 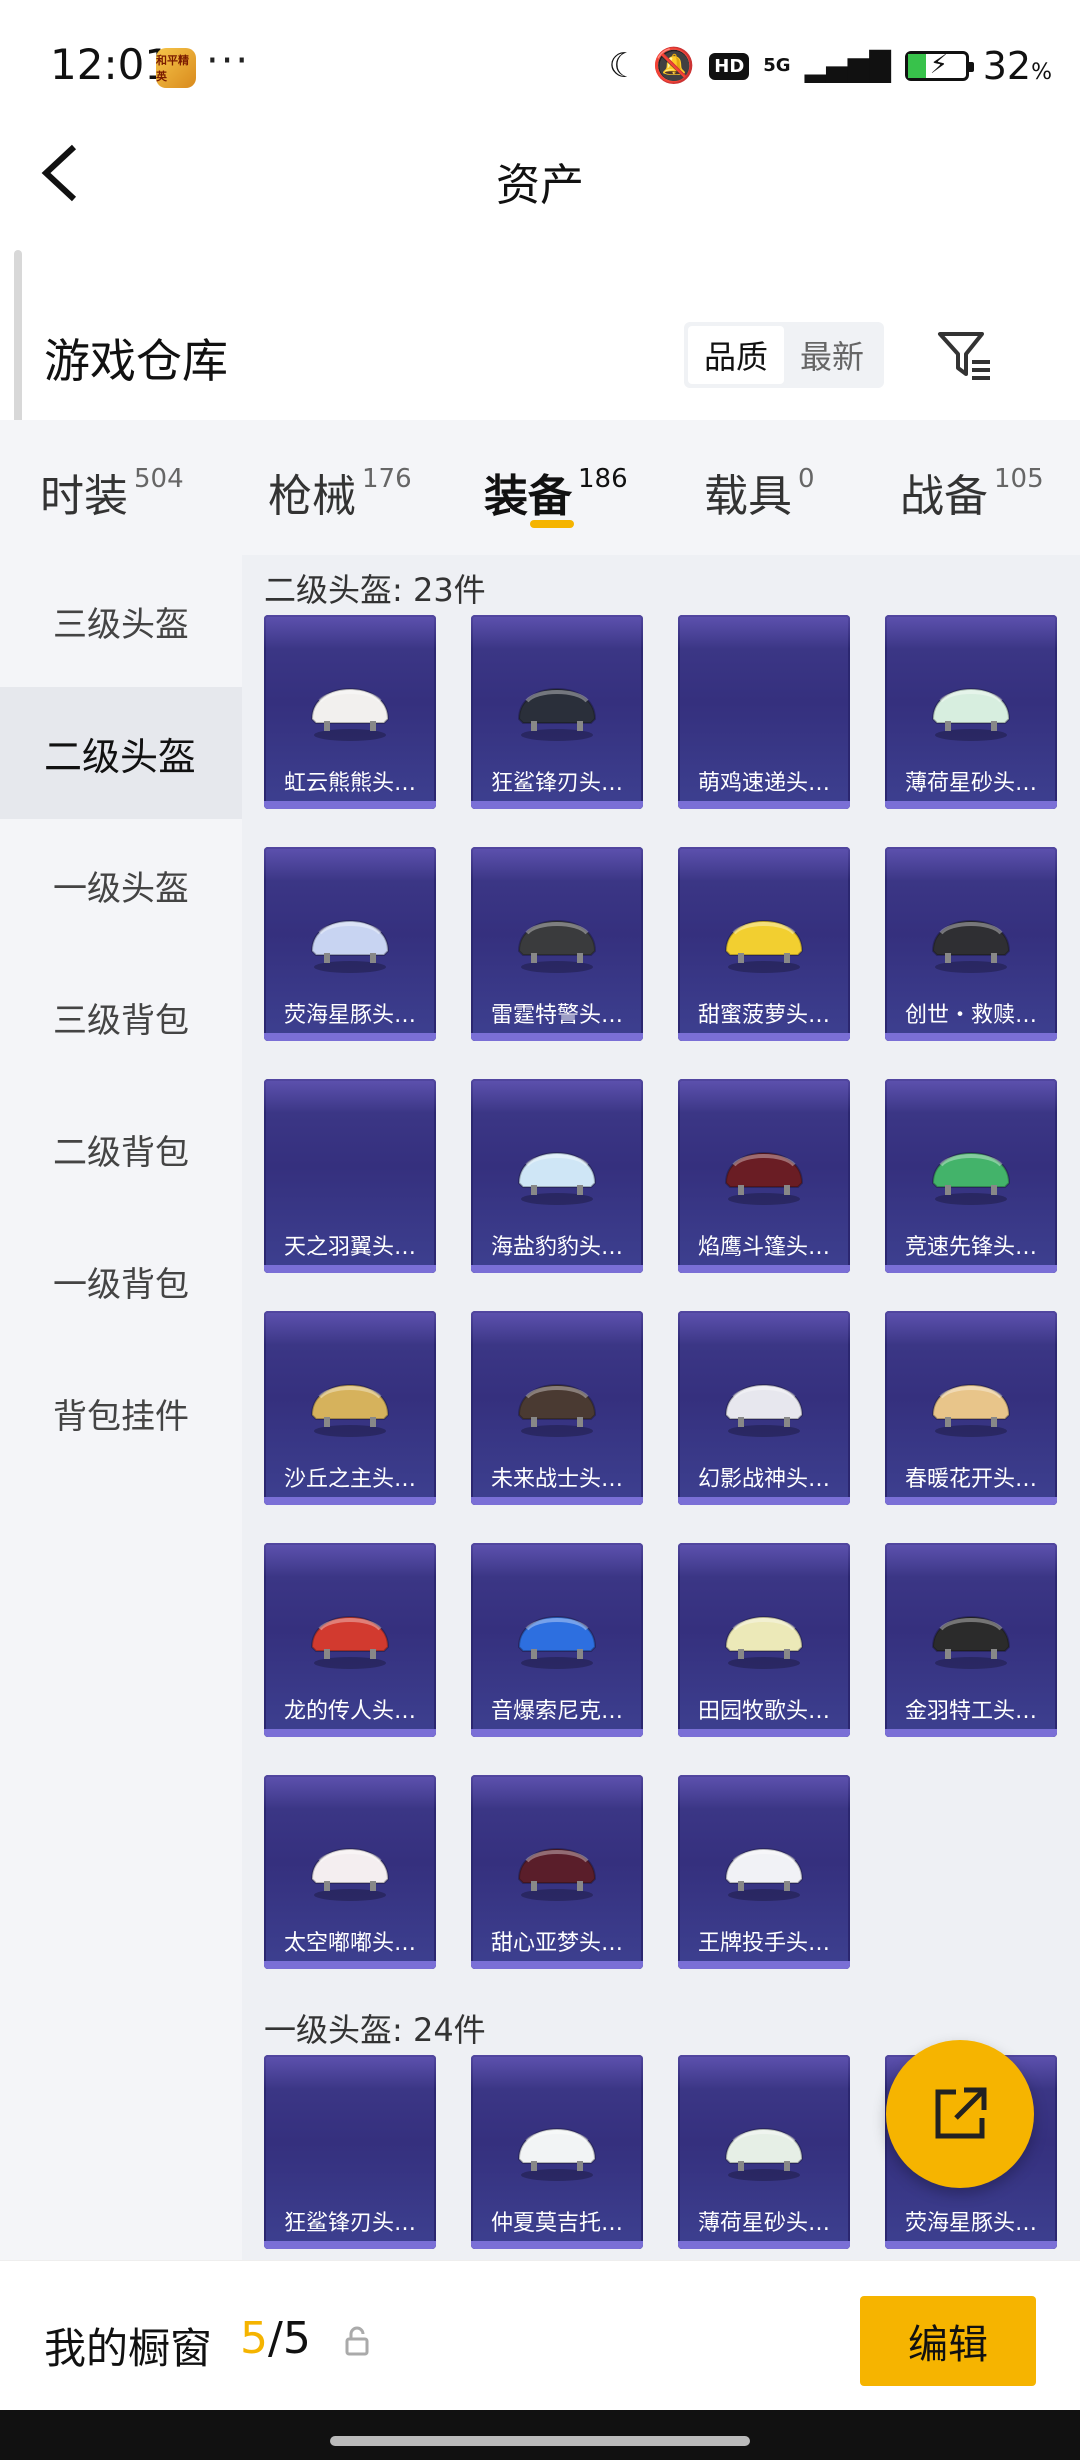 I want to click on sidebar-item-backpack-lv2: 二级背包, so click(x=121, y=1149).